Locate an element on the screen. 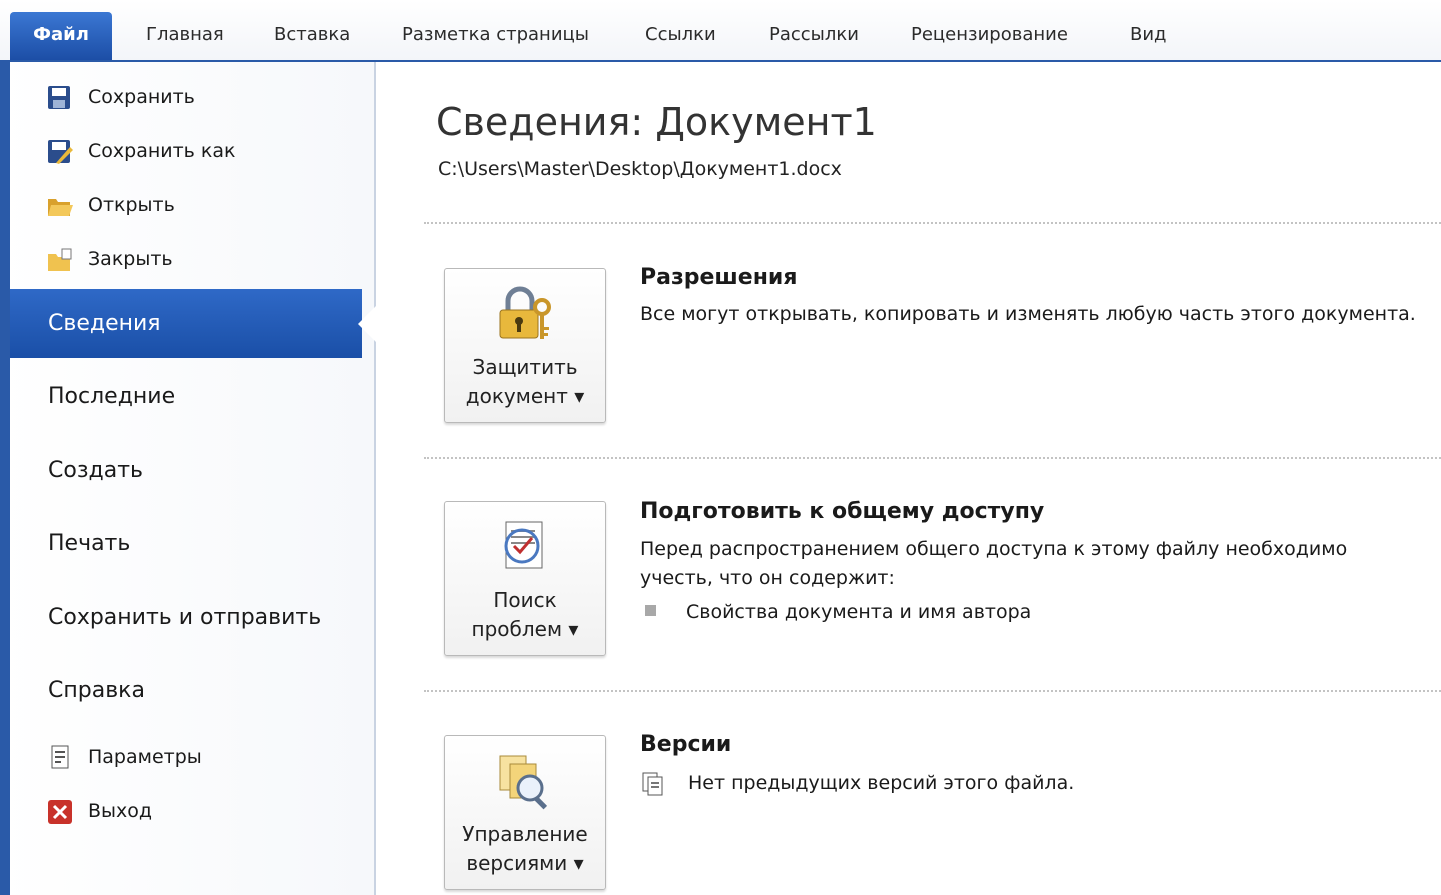 The width and height of the screenshot is (1441, 895). close-command: Закрыть is located at coordinates (109, 259).